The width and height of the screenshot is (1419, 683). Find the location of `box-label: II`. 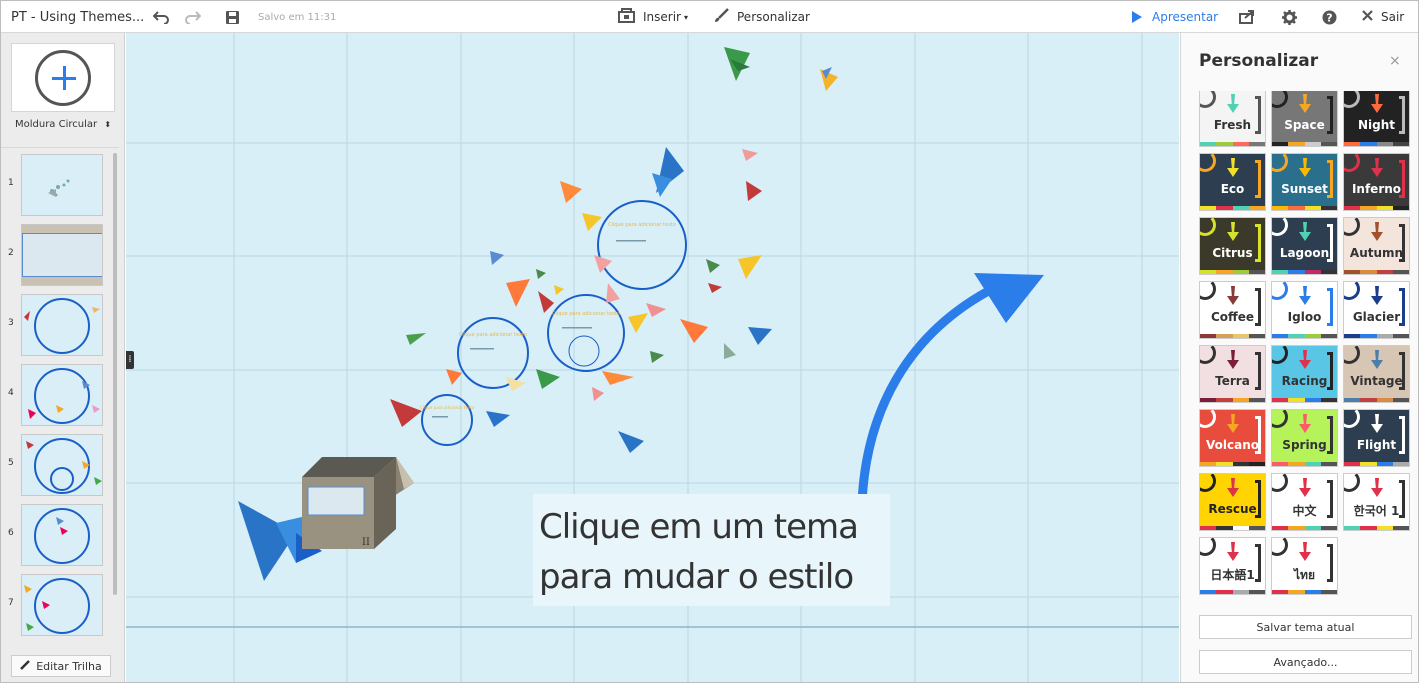

box-label: II is located at coordinates (366, 542).